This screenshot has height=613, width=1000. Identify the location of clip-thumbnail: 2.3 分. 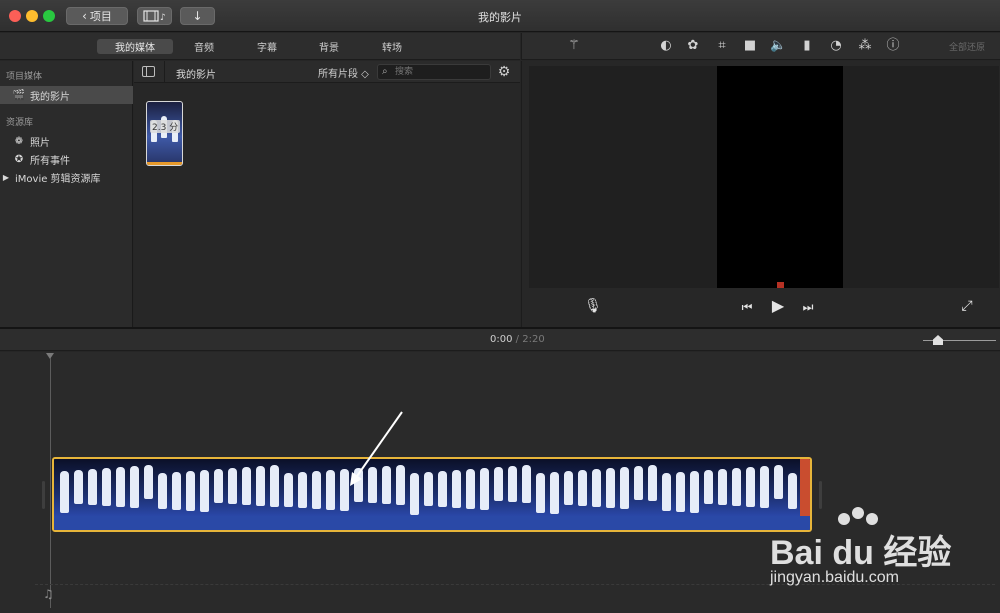
(164, 133).